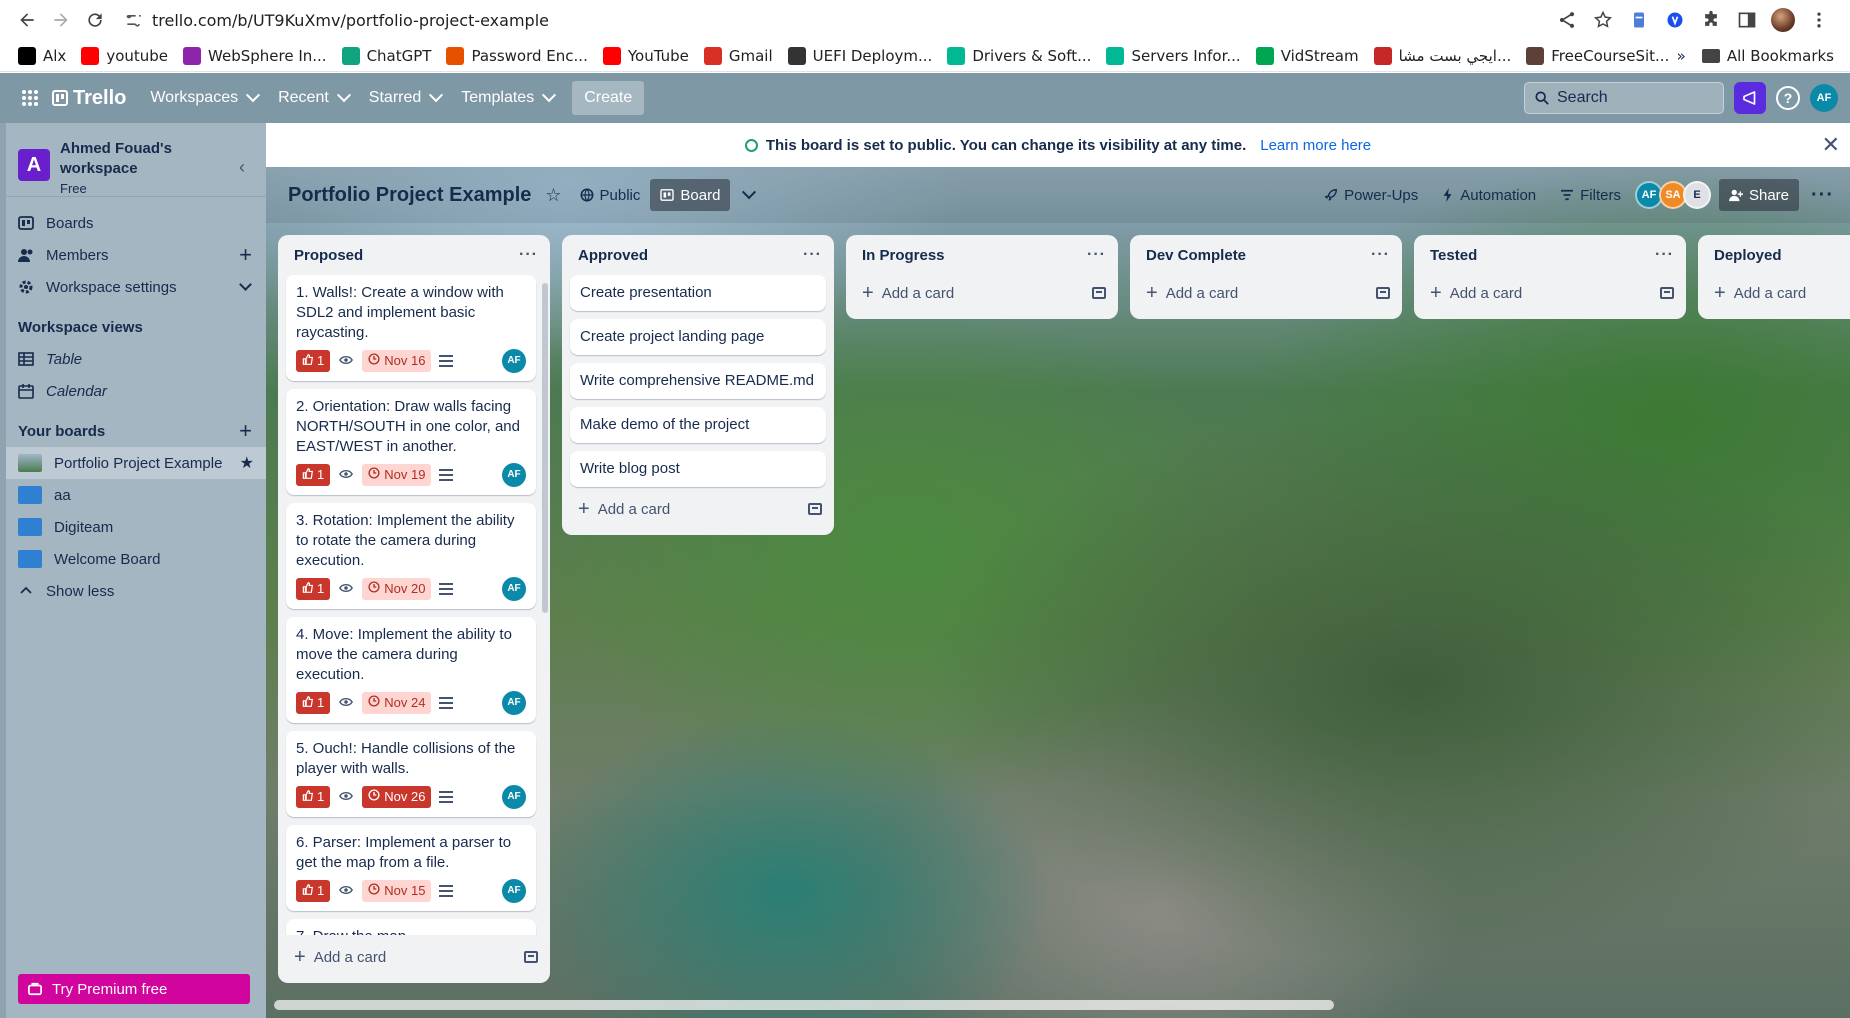 Image resolution: width=1850 pixels, height=1018 pixels. Describe the element at coordinates (698, 293) in the screenshot. I see `card: Create presentation` at that location.